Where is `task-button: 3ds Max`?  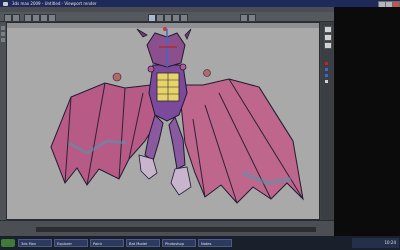 task-button: 3ds Max is located at coordinates (35, 243).